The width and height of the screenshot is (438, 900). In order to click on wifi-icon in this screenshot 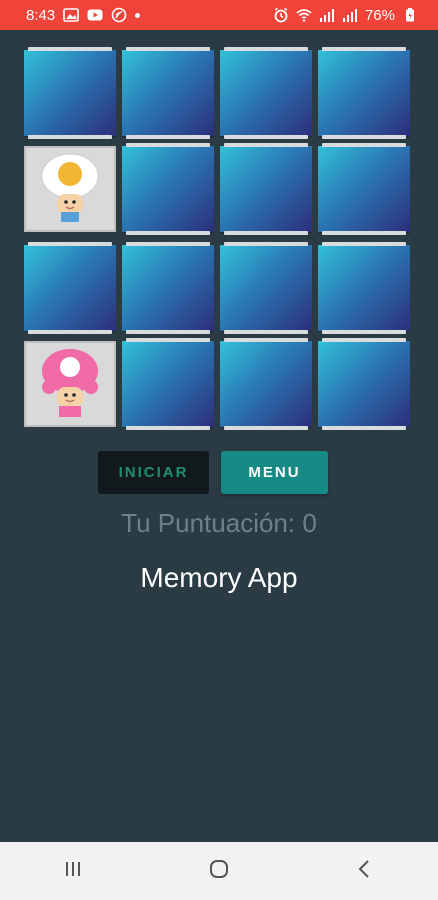, I will do `click(304, 15)`.